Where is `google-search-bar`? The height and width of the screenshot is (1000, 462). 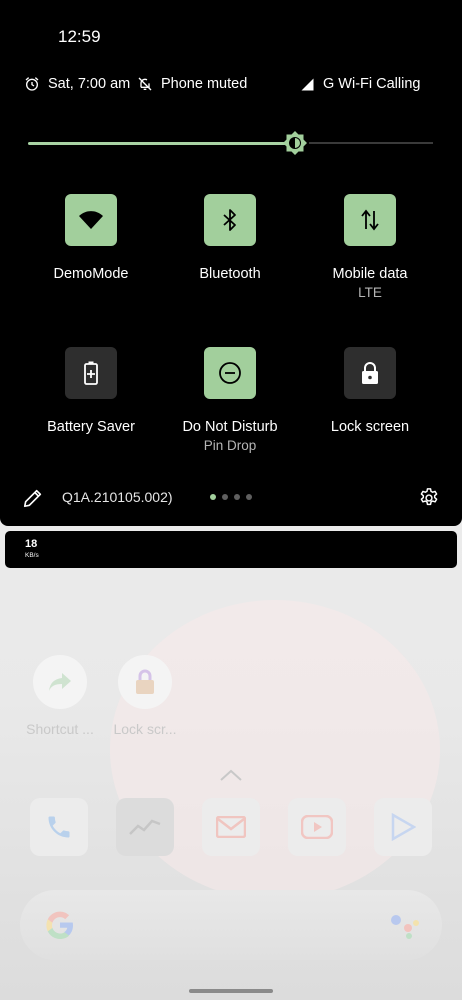
google-search-bar is located at coordinates (231, 925).